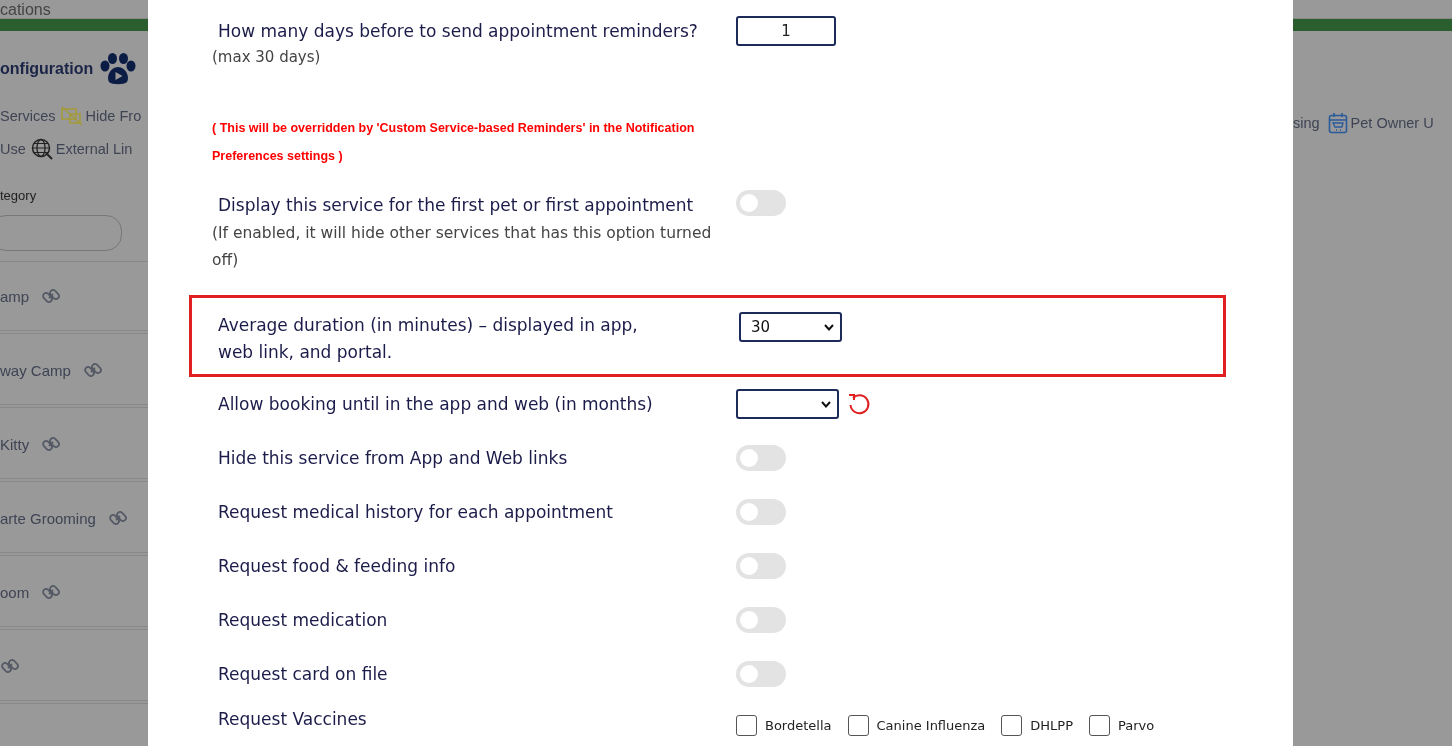 The width and height of the screenshot is (1452, 746). Describe the element at coordinates (415, 512) in the screenshot. I see `setting-label: Request medical history for each appointment` at that location.